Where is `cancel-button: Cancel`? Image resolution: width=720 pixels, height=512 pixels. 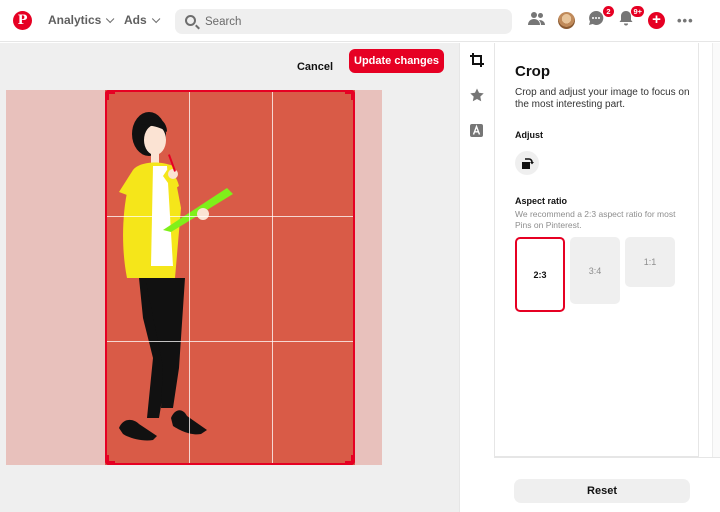 cancel-button: Cancel is located at coordinates (315, 67).